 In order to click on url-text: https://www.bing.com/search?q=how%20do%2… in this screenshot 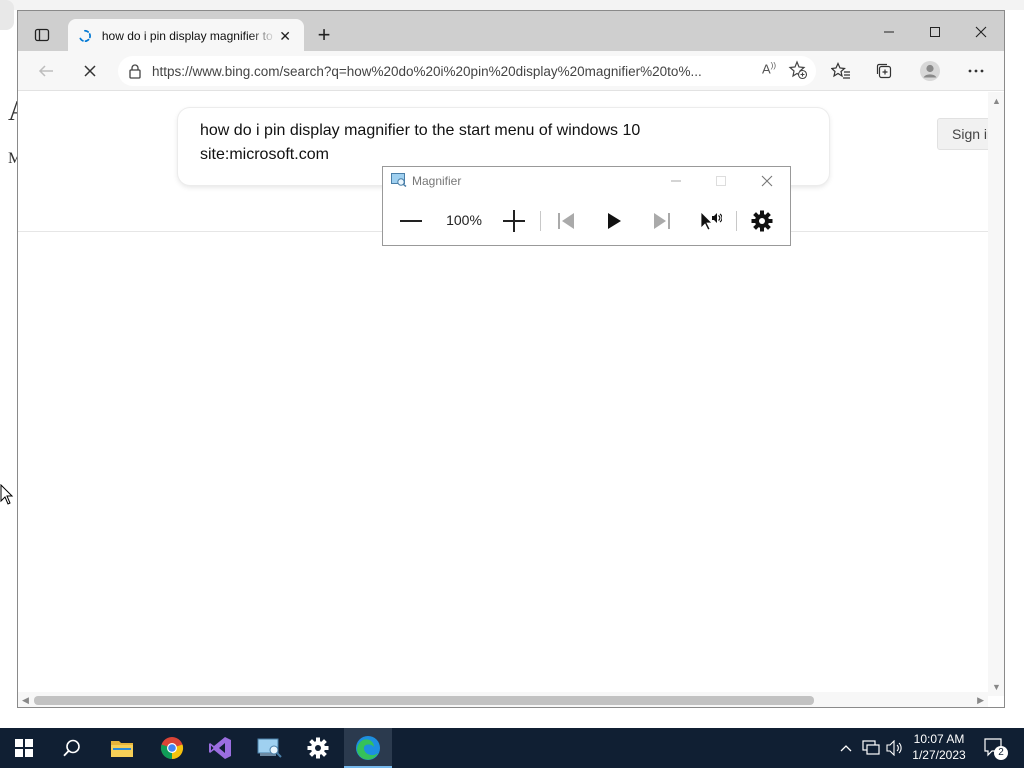, I will do `click(427, 71)`.